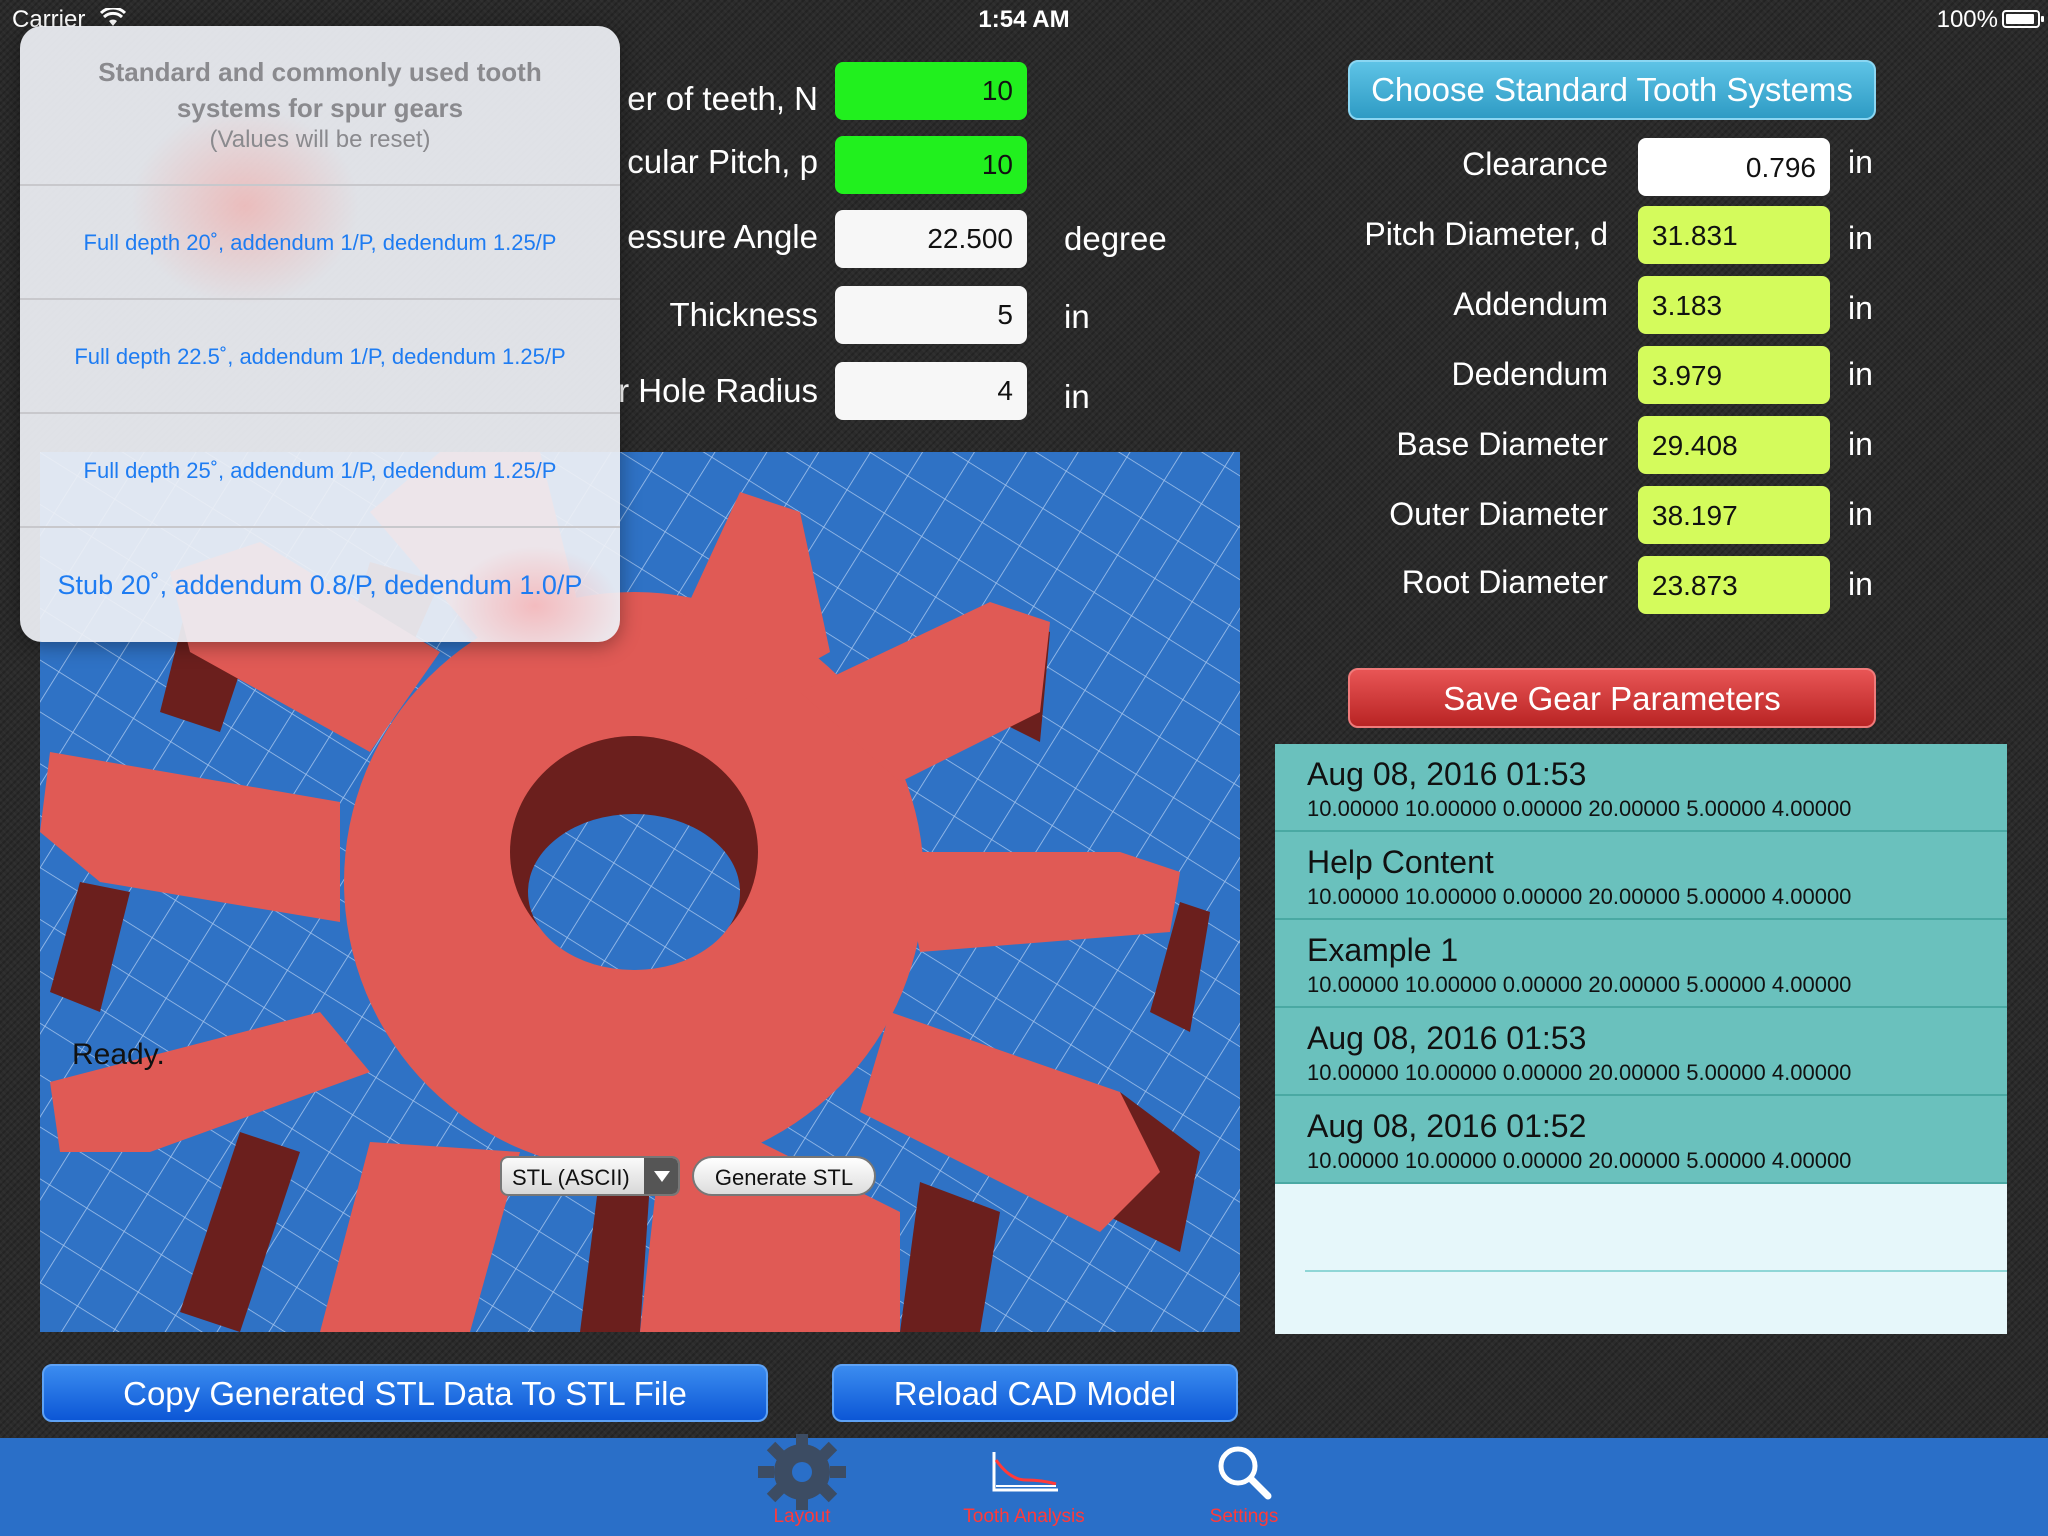 The image size is (2048, 1536). I want to click on outer-diameter-label: Outer Diameter, so click(1498, 514).